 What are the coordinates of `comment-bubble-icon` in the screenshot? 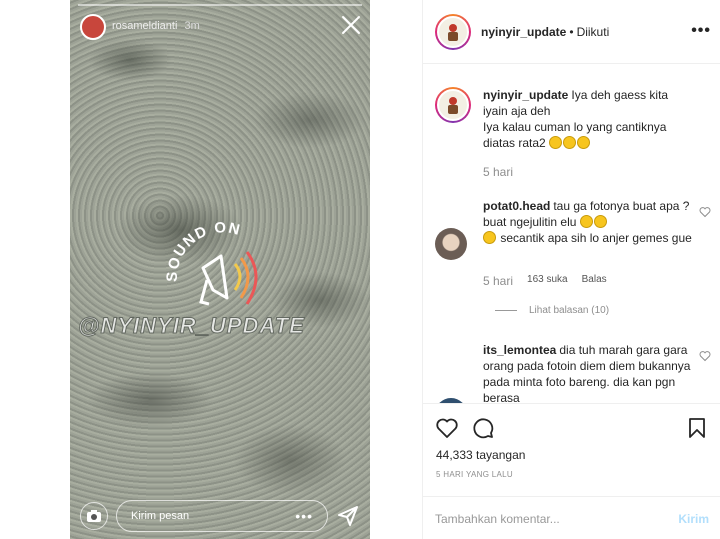 It's located at (483, 428).